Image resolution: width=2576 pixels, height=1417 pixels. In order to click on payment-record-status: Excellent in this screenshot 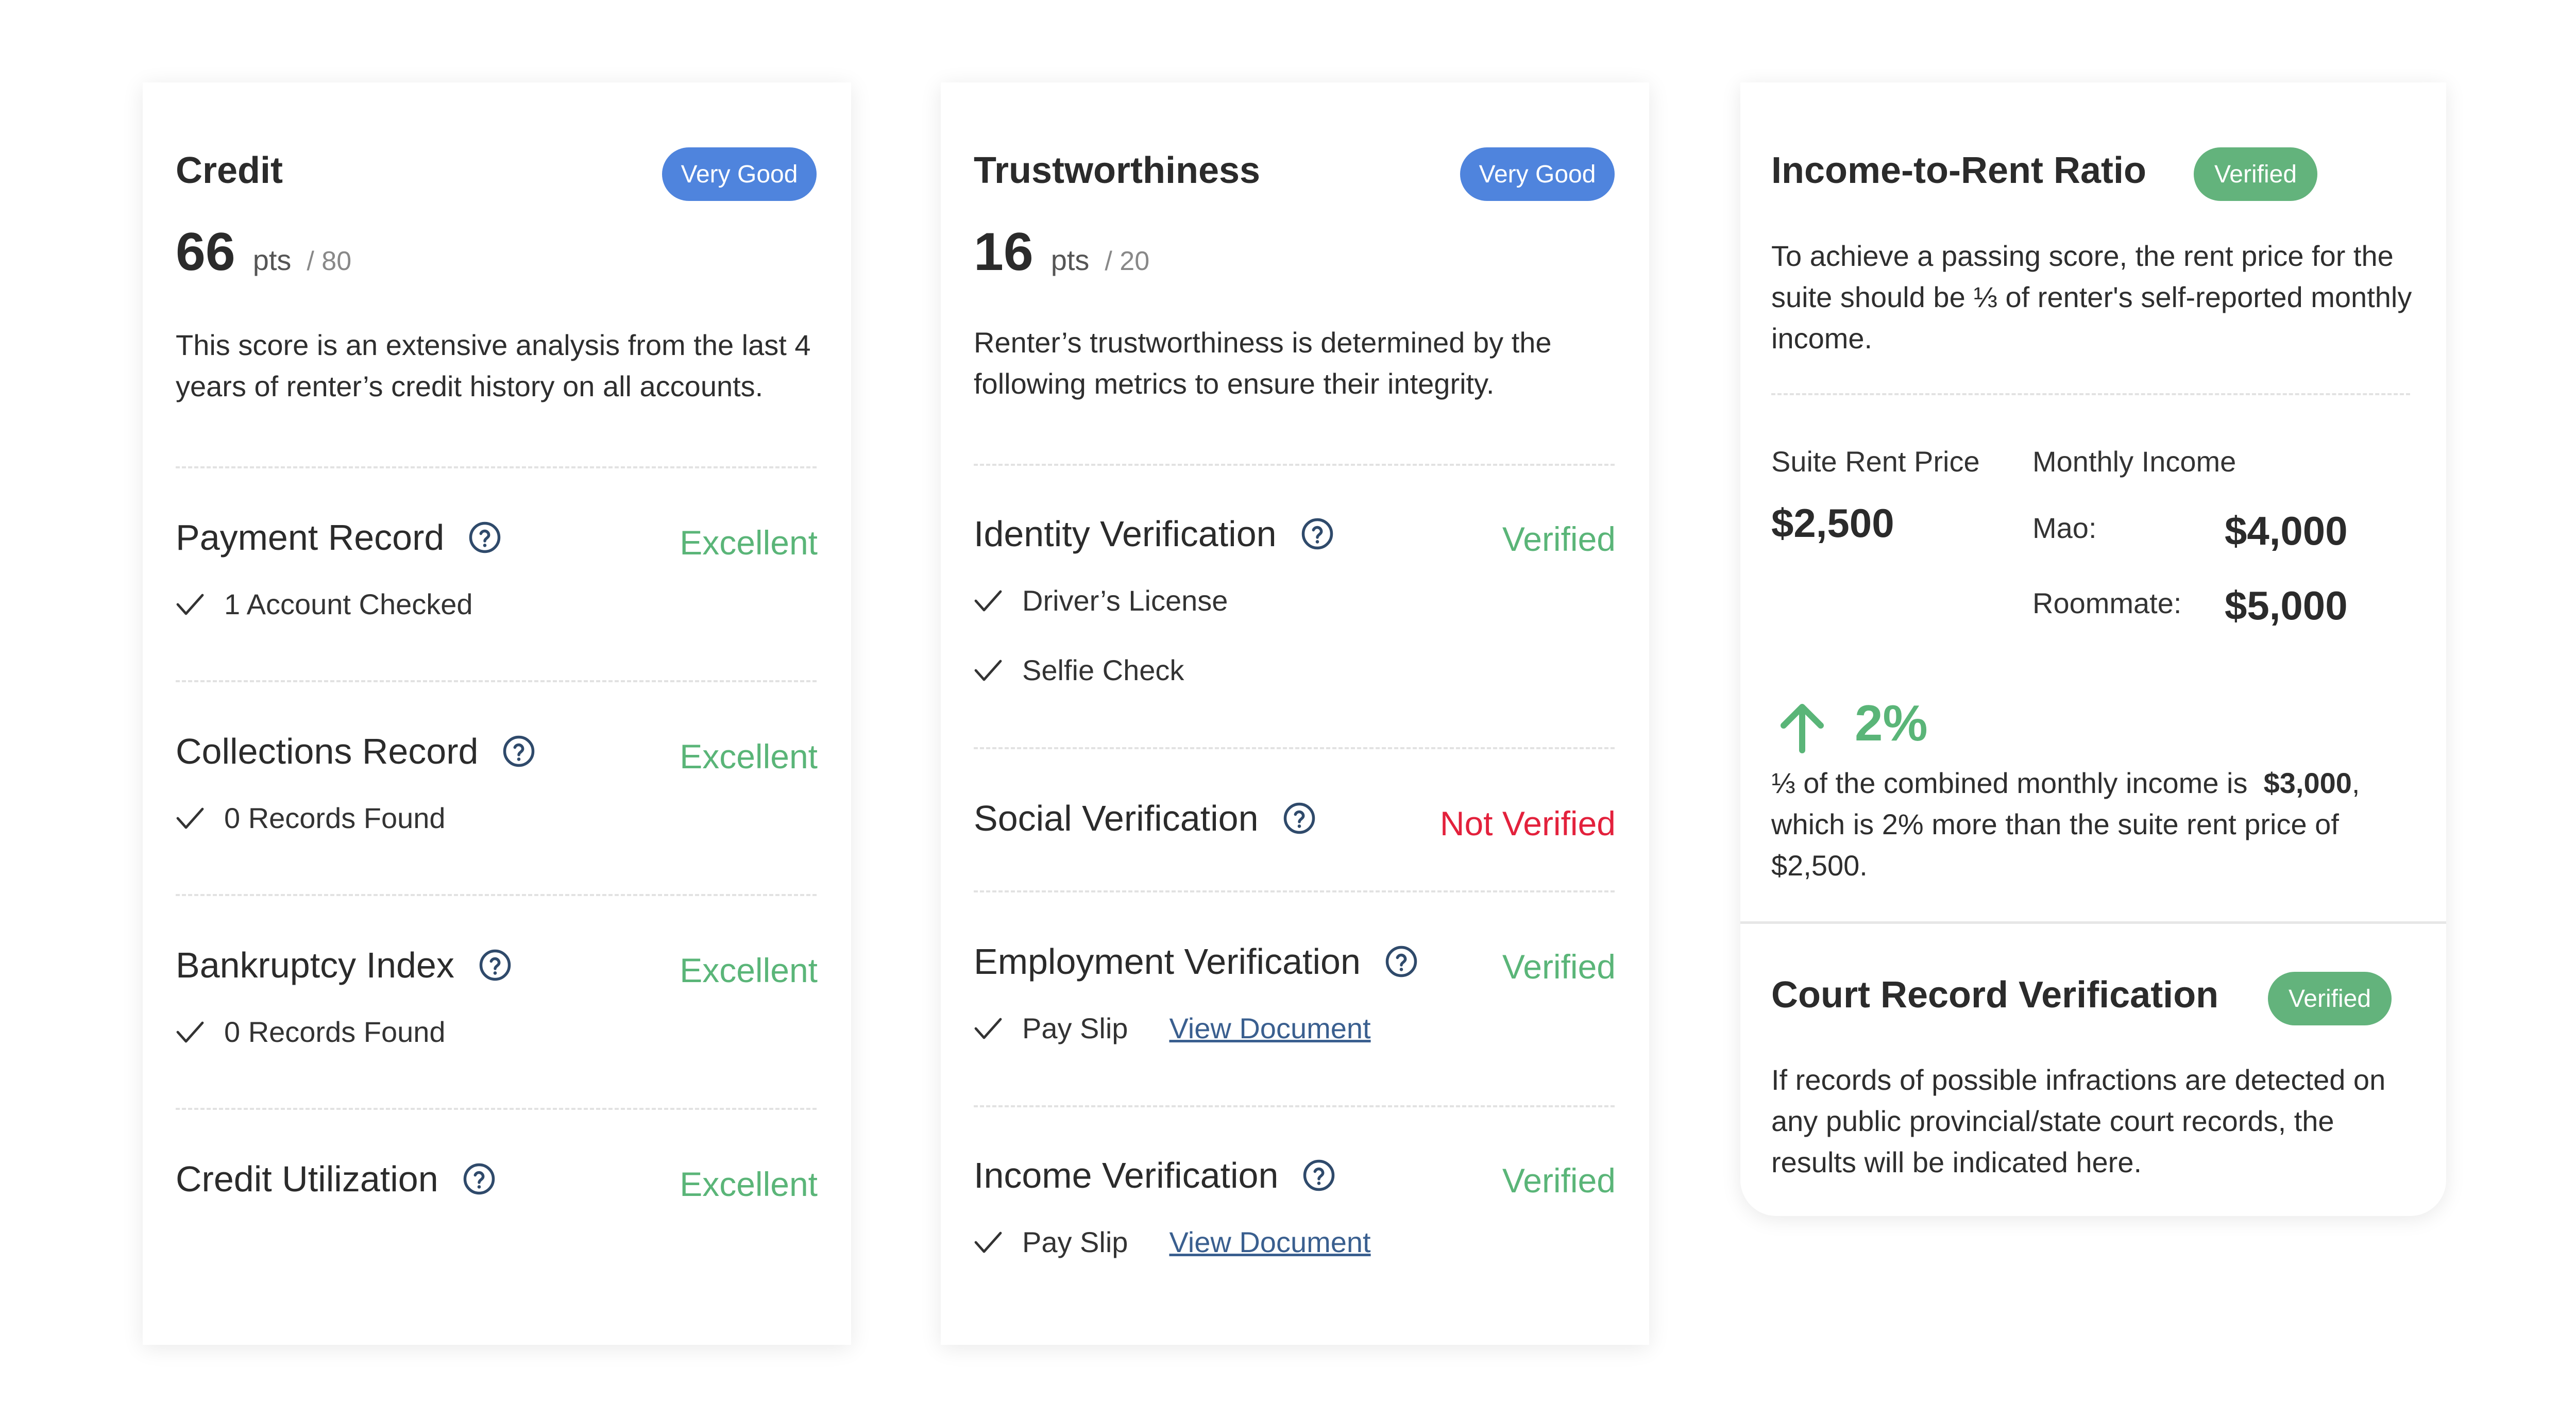, I will do `click(749, 543)`.